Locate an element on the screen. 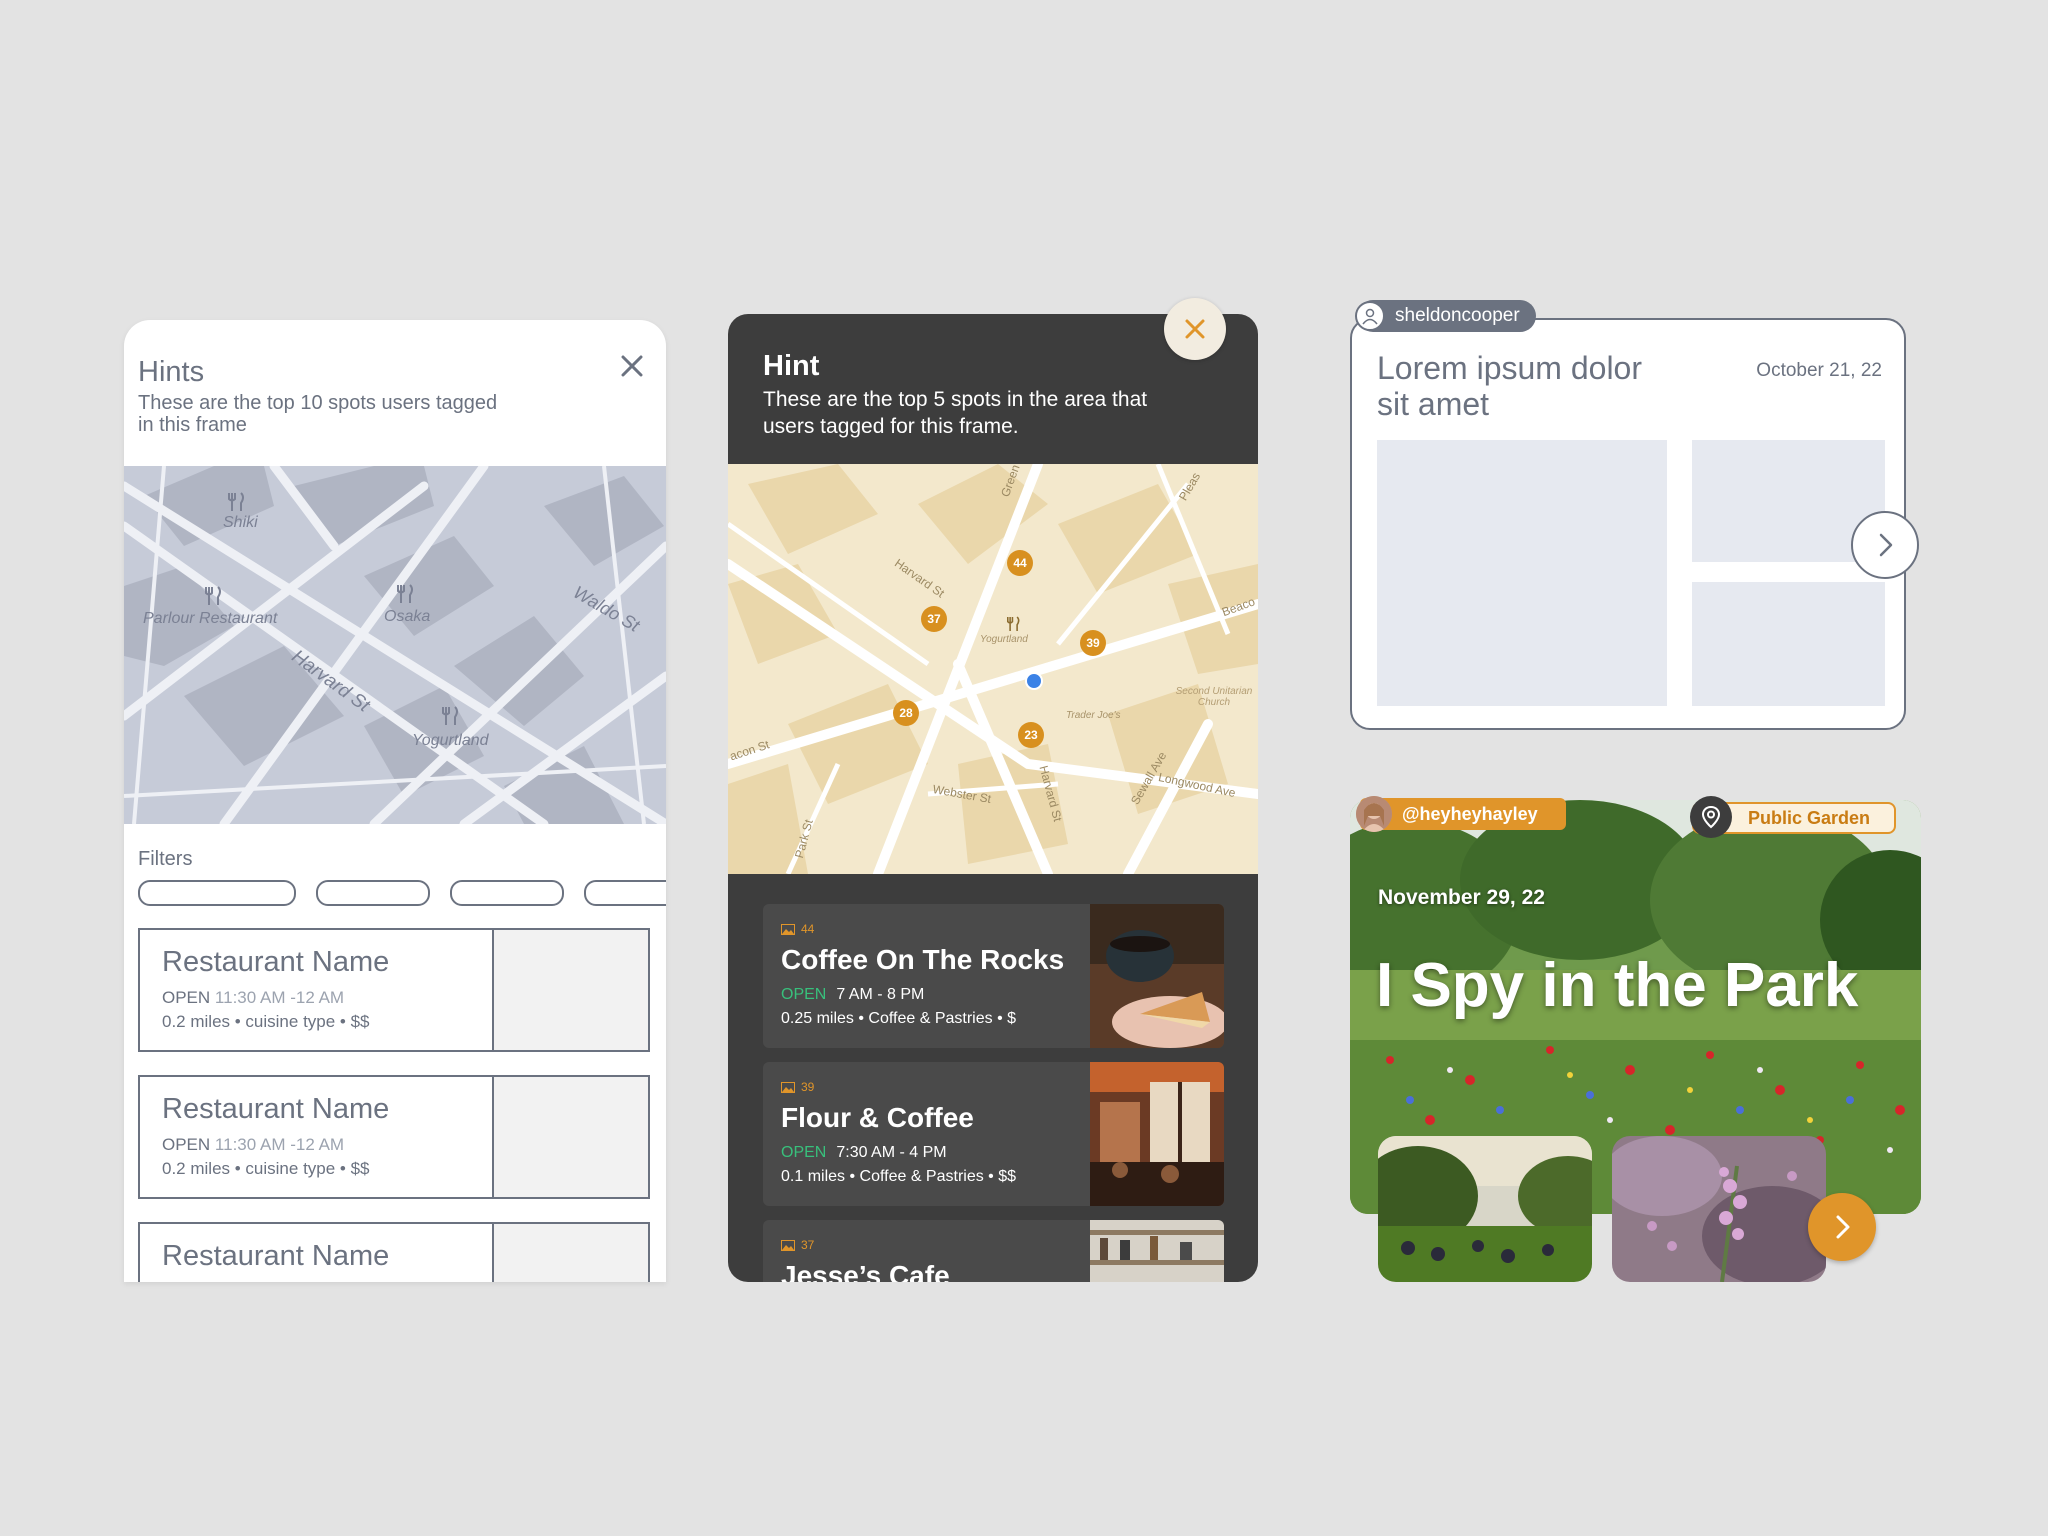  hours-text: 7 AM - 8 PM is located at coordinates (880, 994).